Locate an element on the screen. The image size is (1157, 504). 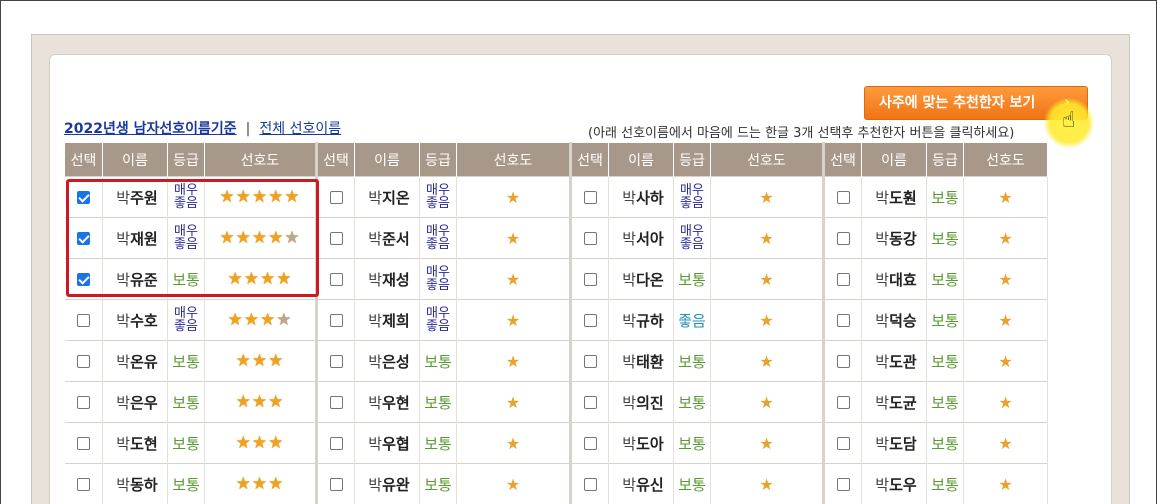
name-cell: 박재성 is located at coordinates (387, 279).